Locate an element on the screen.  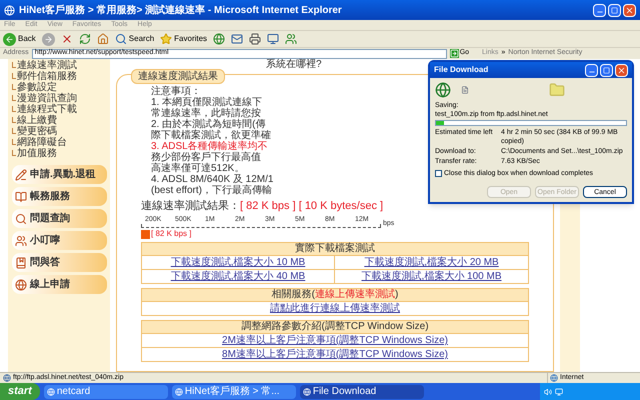
taskbar-button: netcard is located at coordinates (106, 391).